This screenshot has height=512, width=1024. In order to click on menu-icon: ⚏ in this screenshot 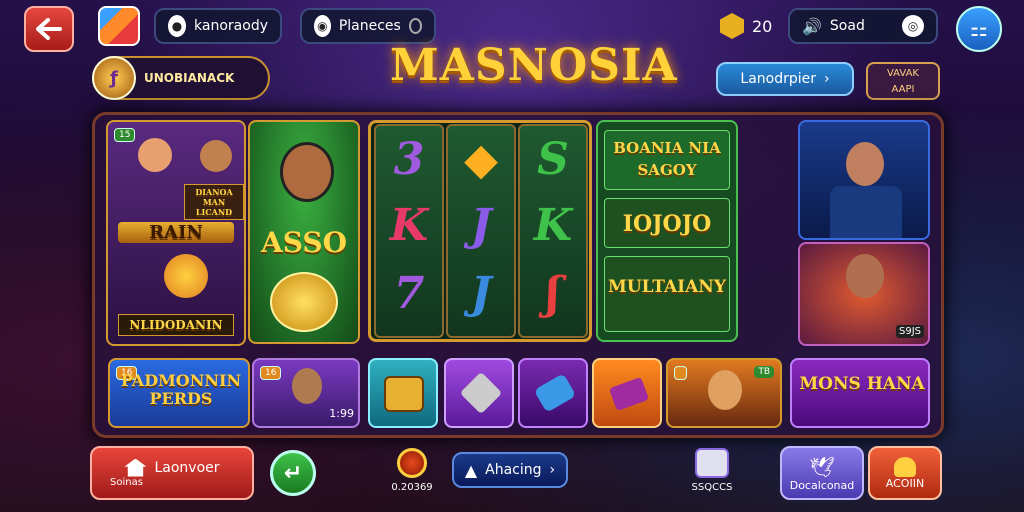, I will do `click(979, 29)`.